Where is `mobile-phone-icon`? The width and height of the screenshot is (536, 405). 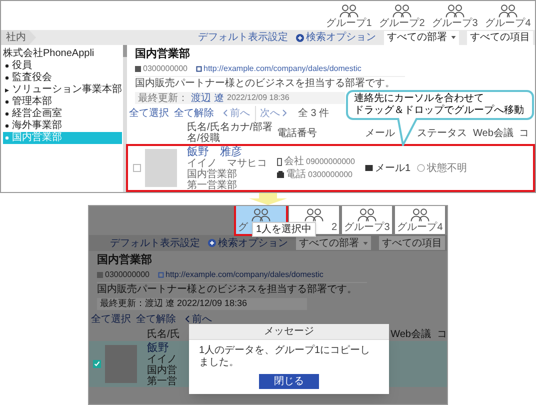
mobile-phone-icon is located at coordinates (279, 162).